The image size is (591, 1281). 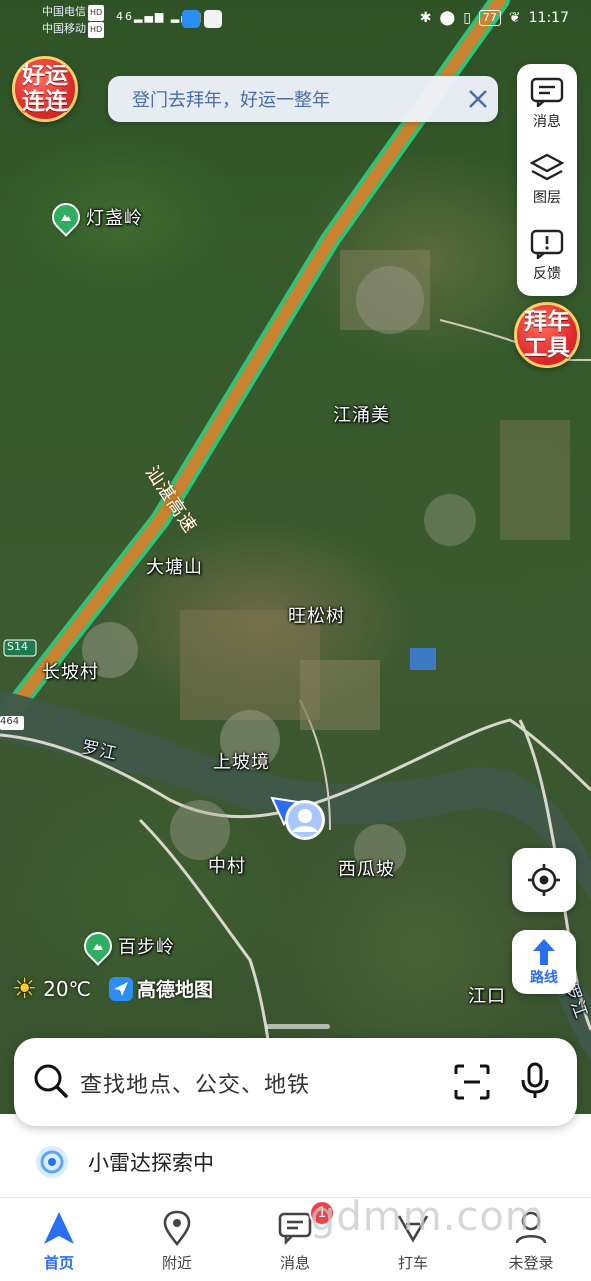 I want to click on location-pin-icon, so click(x=177, y=1228).